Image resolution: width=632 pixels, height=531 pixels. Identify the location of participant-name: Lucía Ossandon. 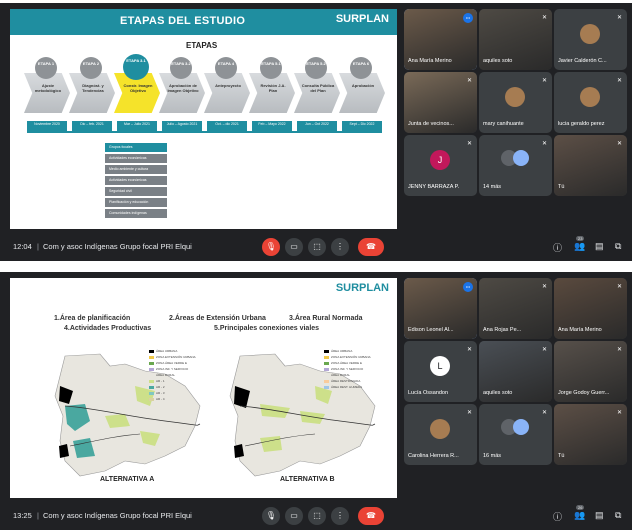
(428, 393).